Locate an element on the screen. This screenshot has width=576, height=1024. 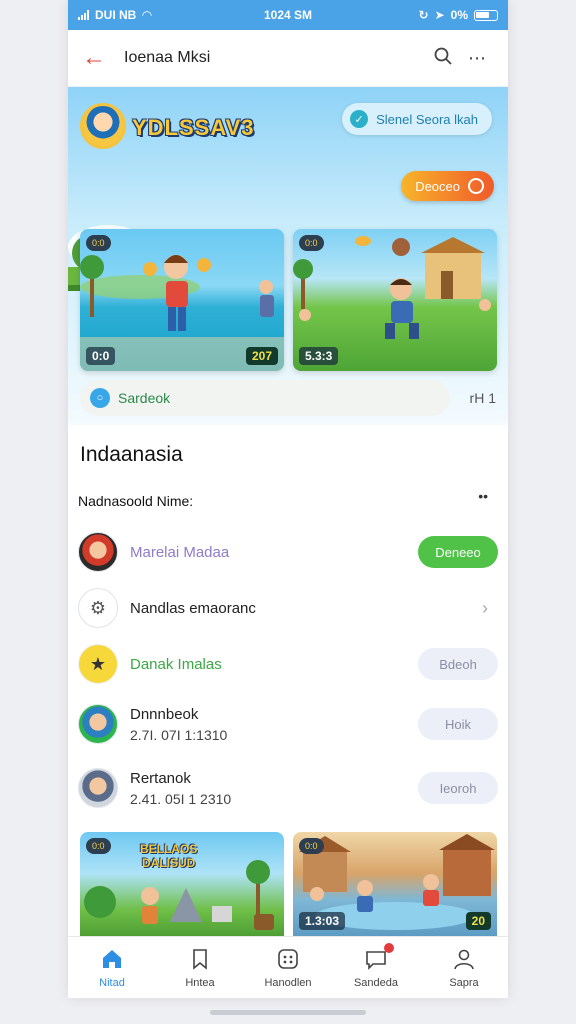
hero-pill-label: Slenel Seora lkah is located at coordinates (427, 119).